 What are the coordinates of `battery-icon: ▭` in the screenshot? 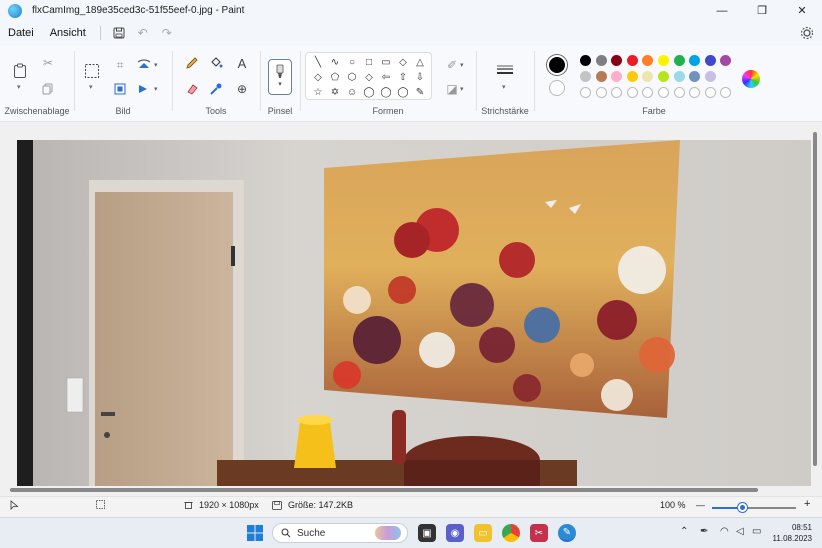 It's located at (756, 531).